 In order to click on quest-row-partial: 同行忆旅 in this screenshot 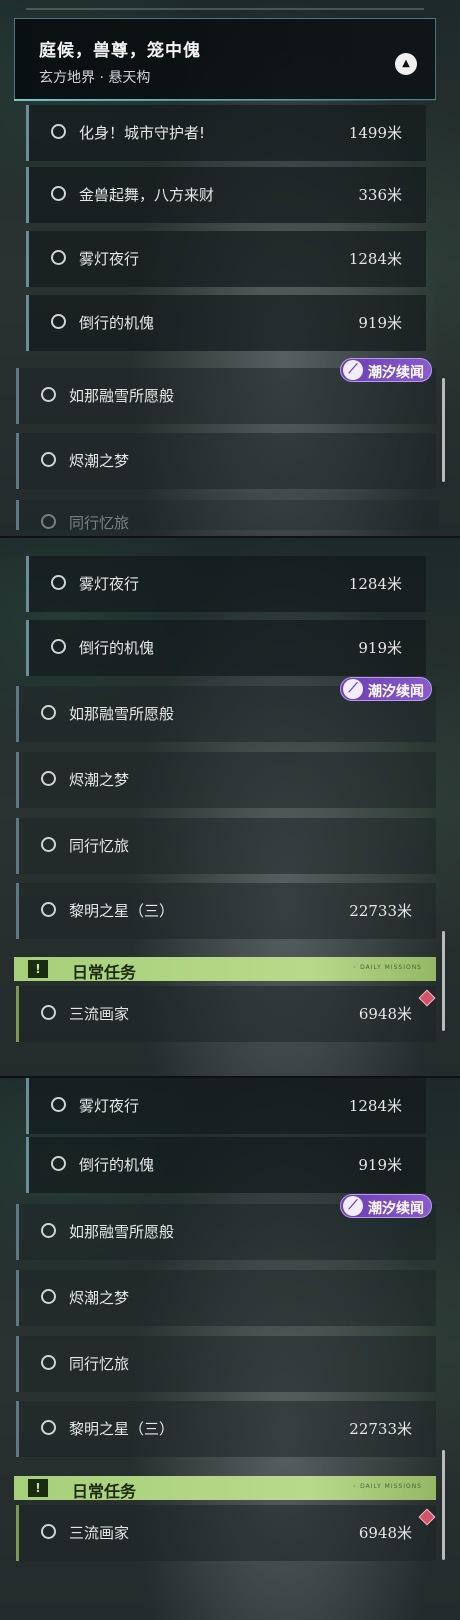, I will do `click(227, 515)`.